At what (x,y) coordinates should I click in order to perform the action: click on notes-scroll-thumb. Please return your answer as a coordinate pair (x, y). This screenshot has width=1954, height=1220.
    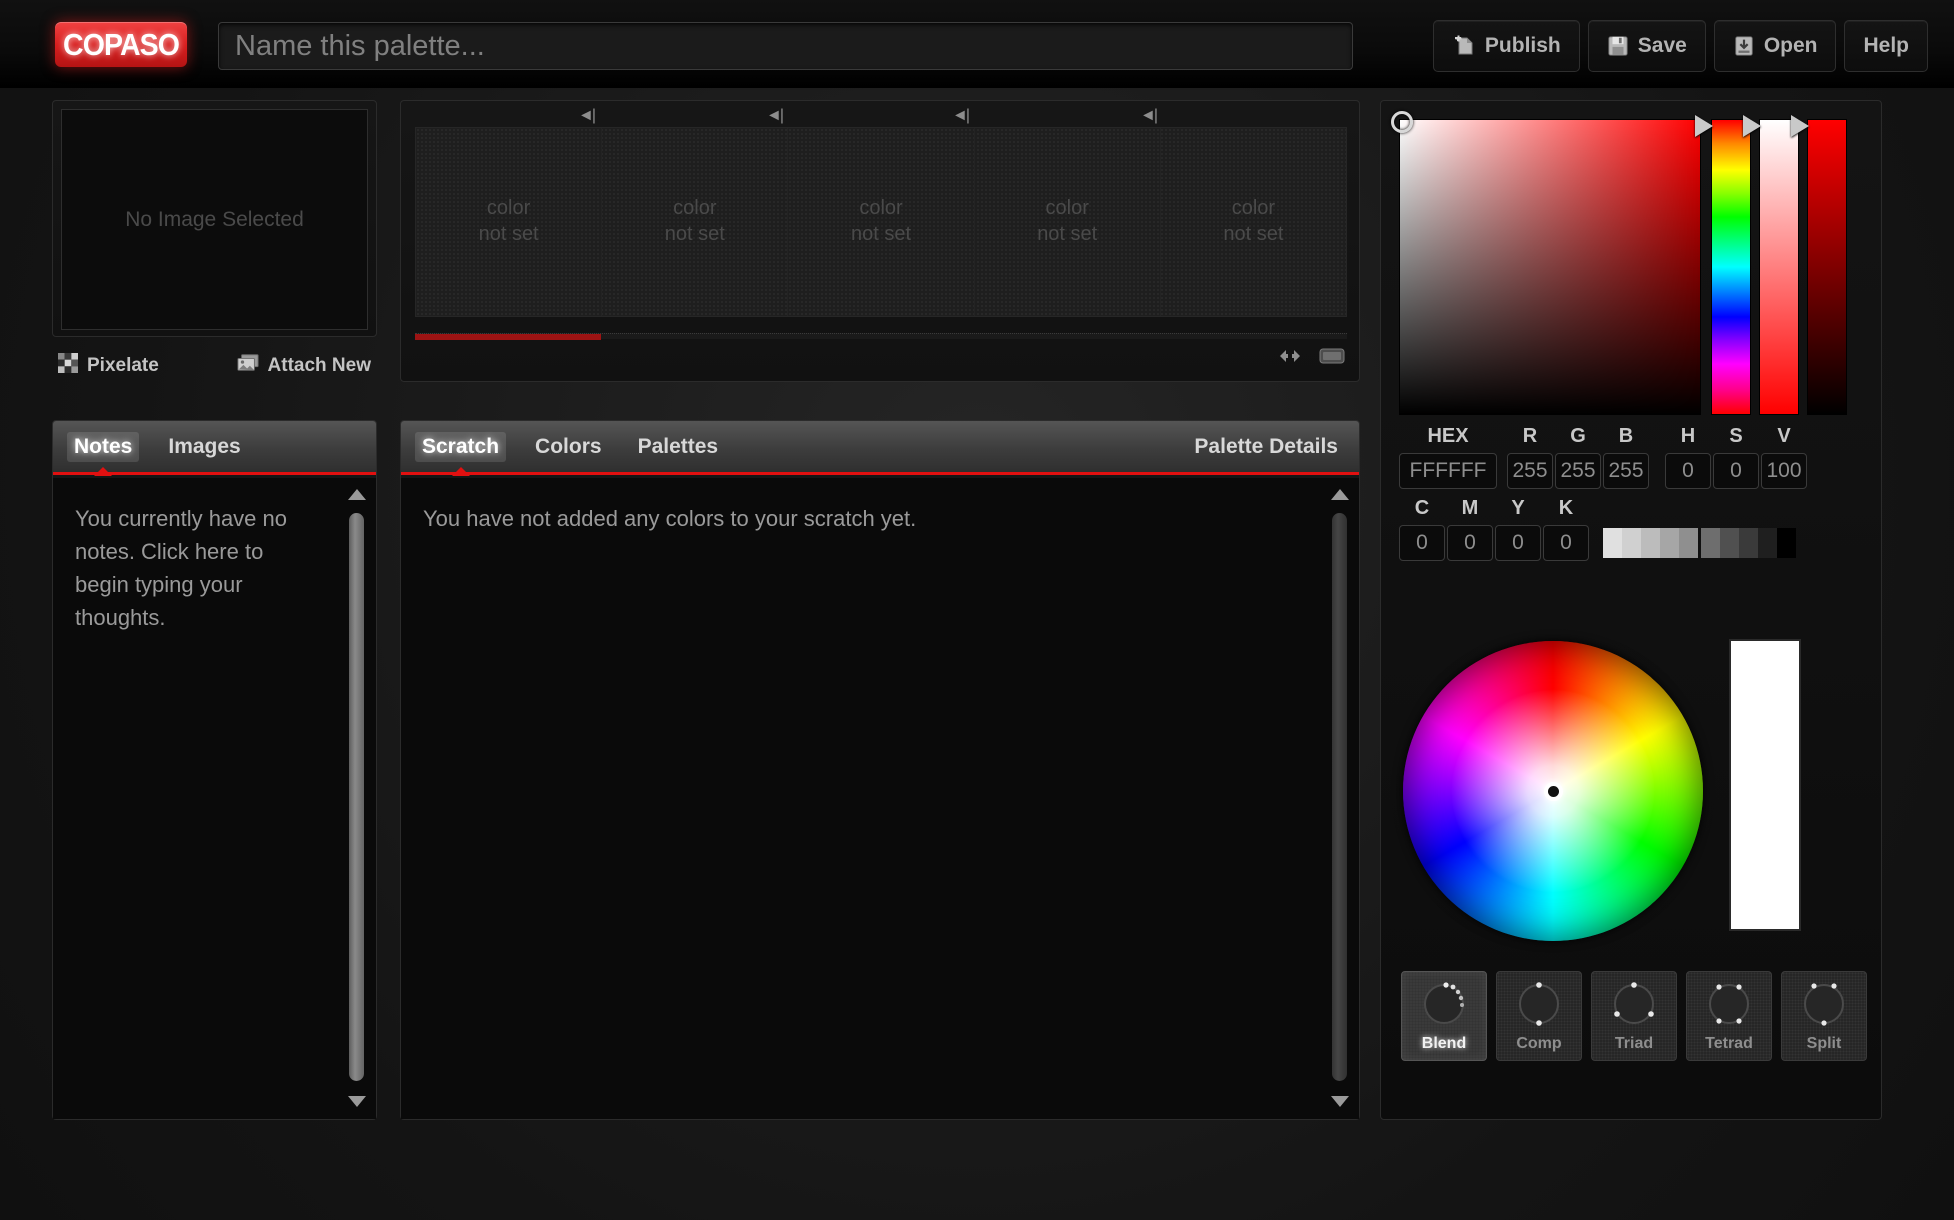
    Looking at the image, I should click on (356, 797).